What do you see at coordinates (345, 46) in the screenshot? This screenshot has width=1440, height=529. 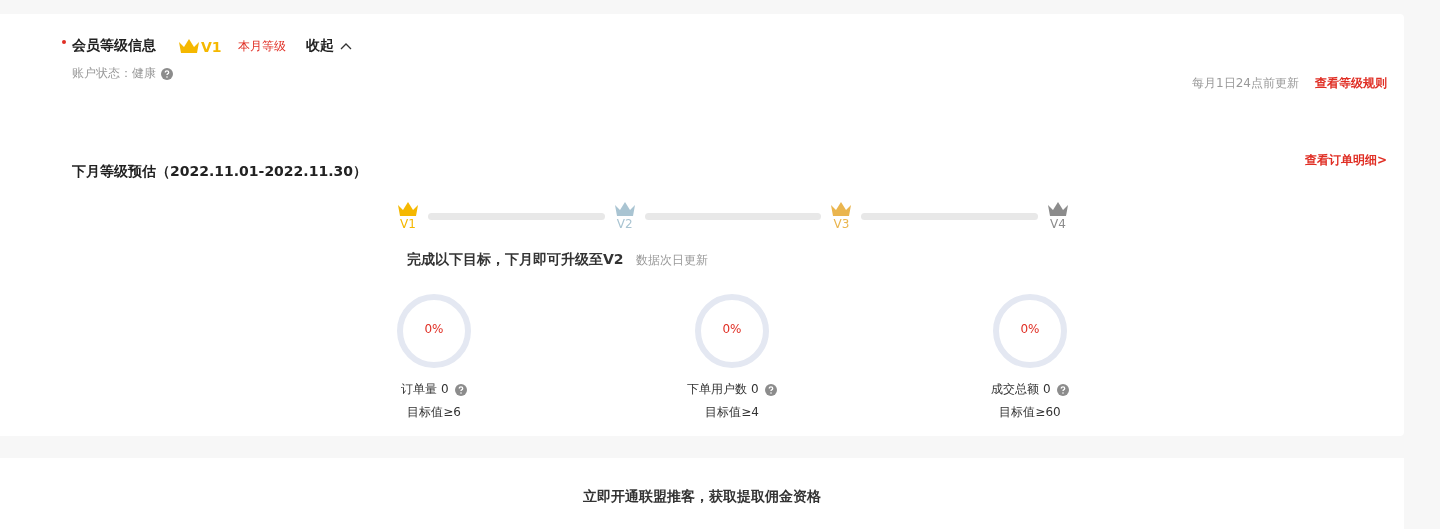 I see `caret-icon` at bounding box center [345, 46].